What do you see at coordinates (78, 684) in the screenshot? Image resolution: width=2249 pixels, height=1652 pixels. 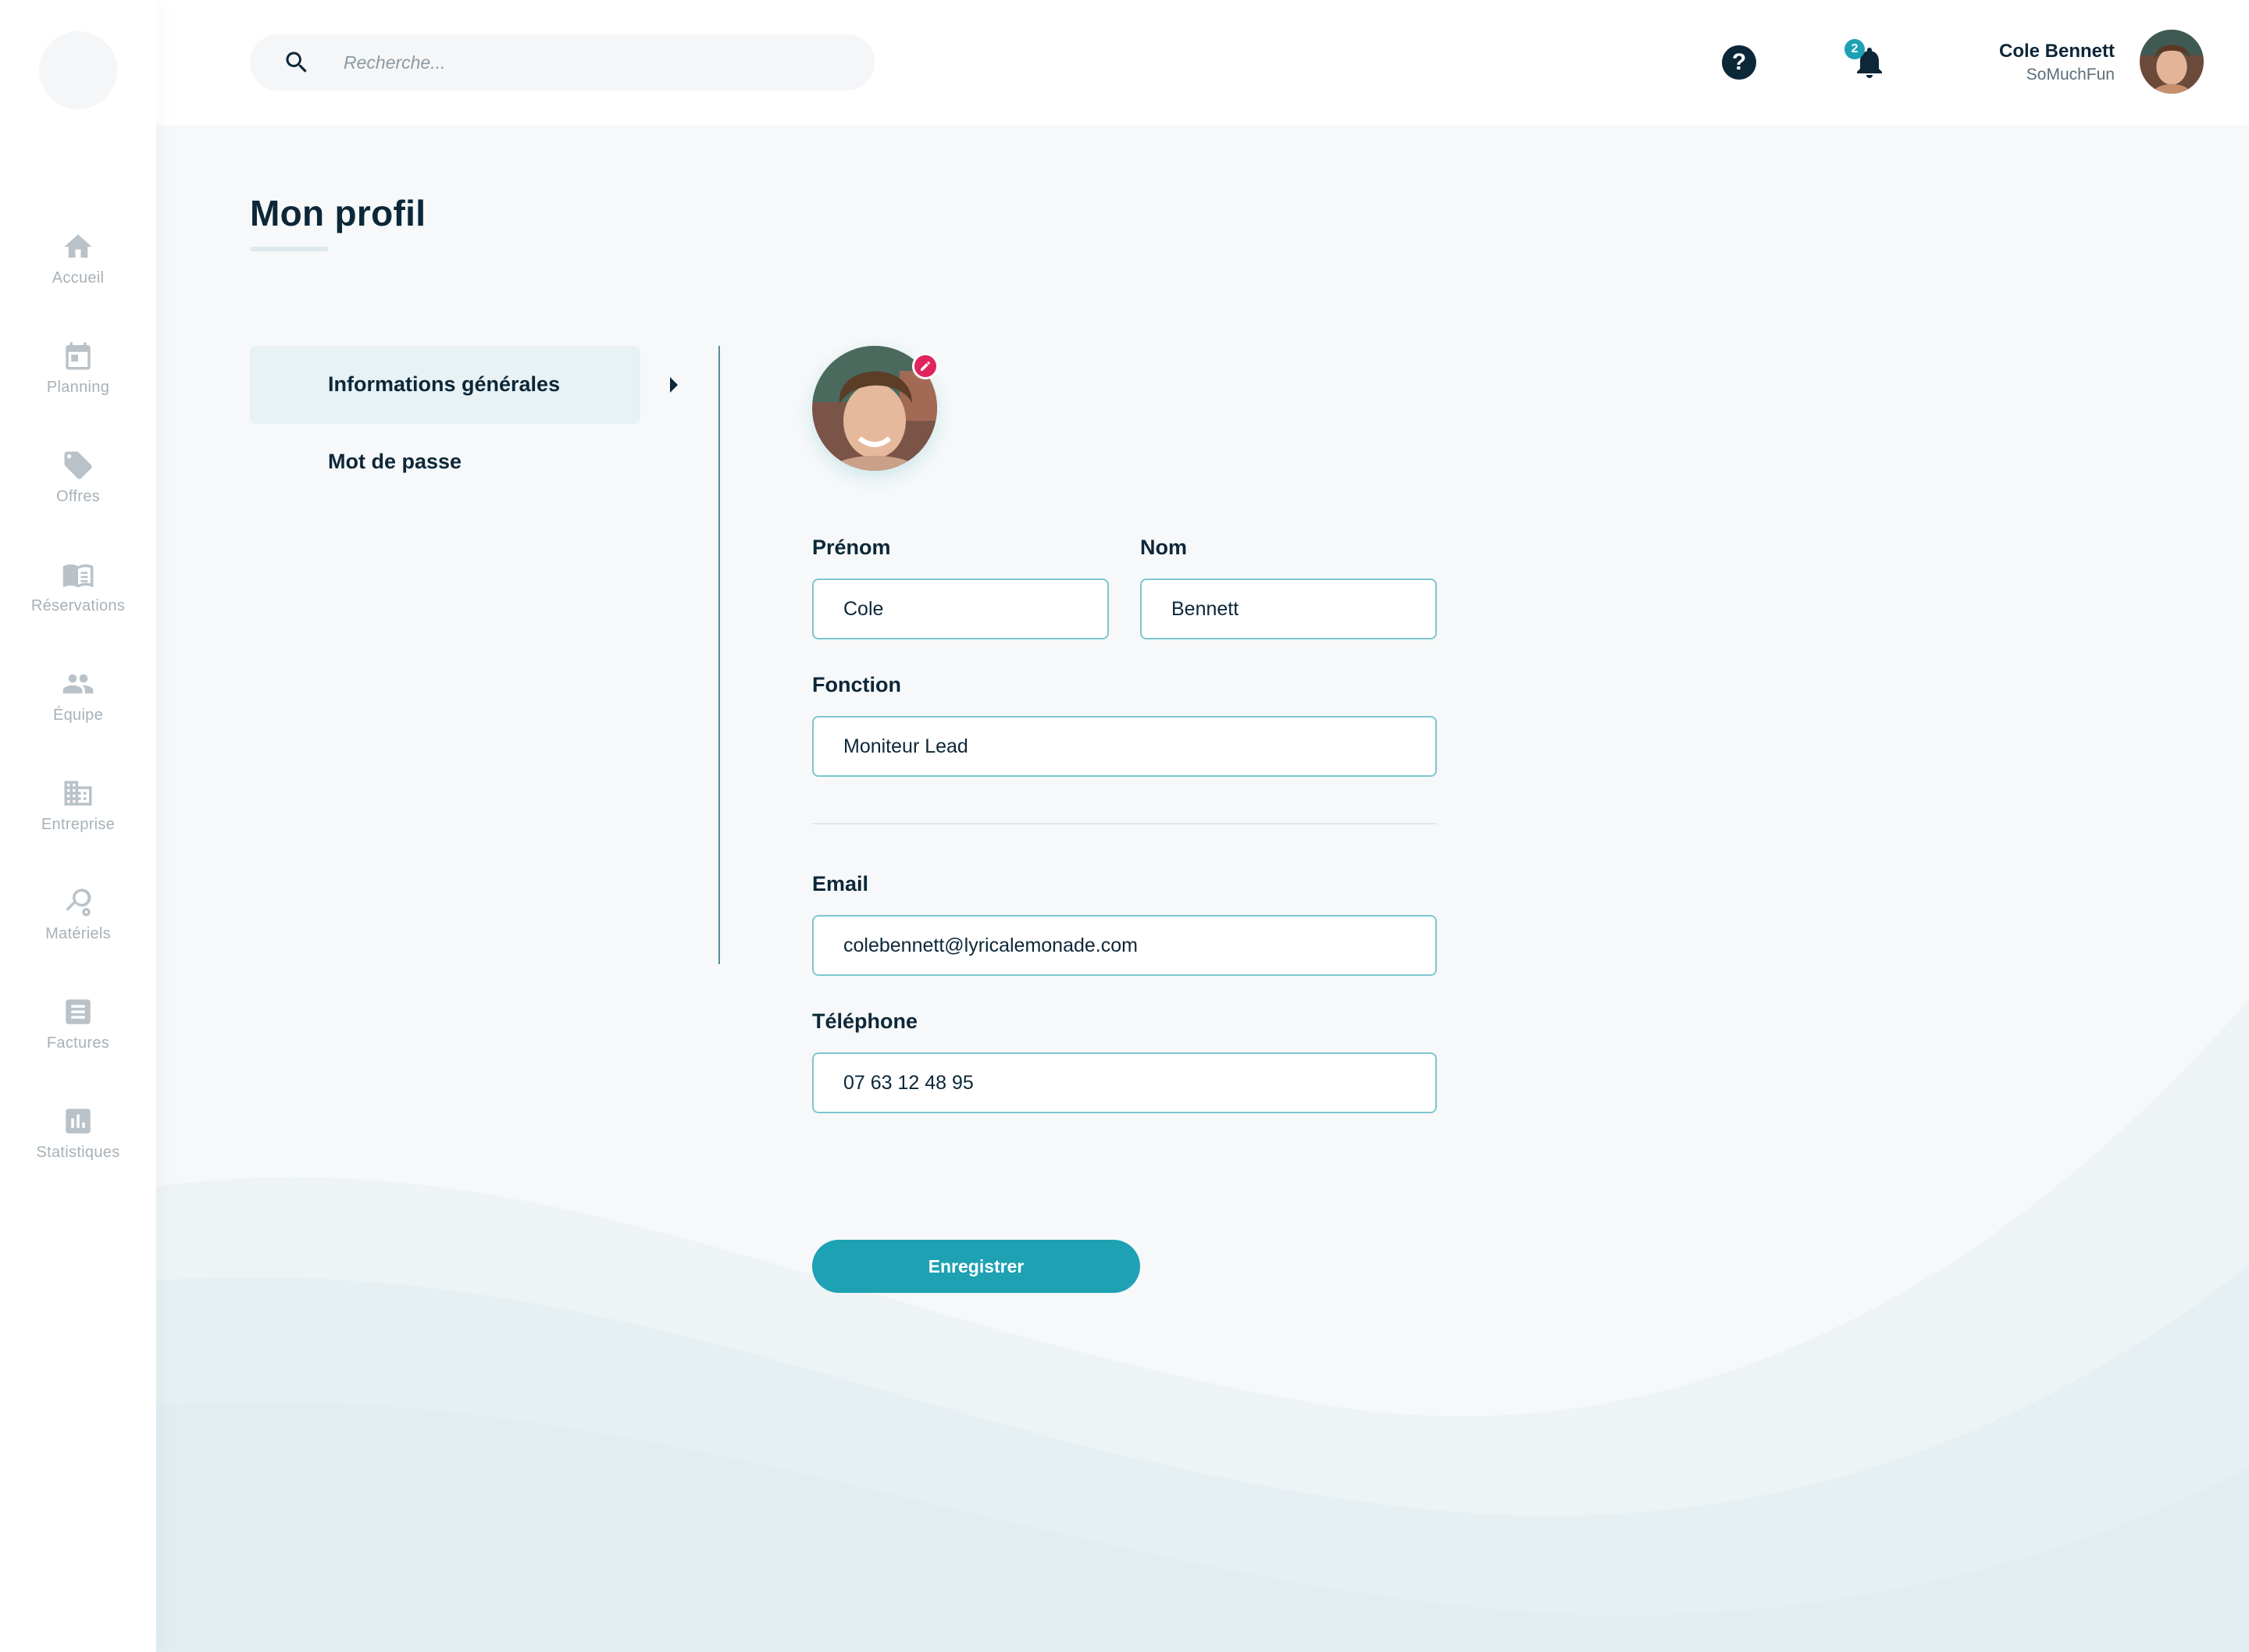 I see `people-icon` at bounding box center [78, 684].